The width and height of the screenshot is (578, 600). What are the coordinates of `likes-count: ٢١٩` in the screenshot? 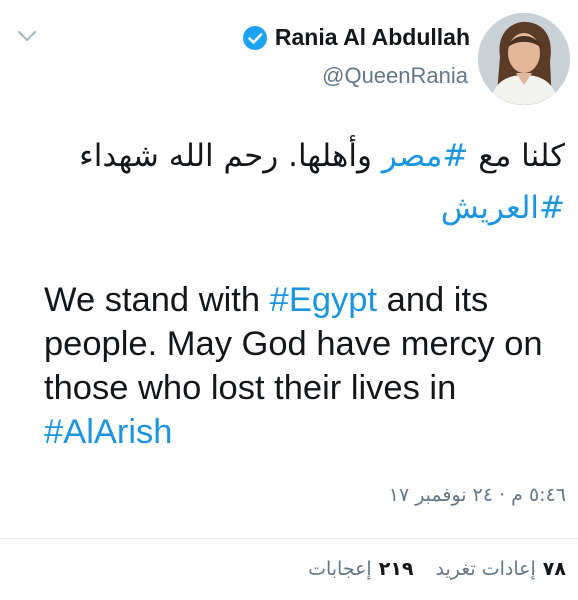 It's located at (396, 569).